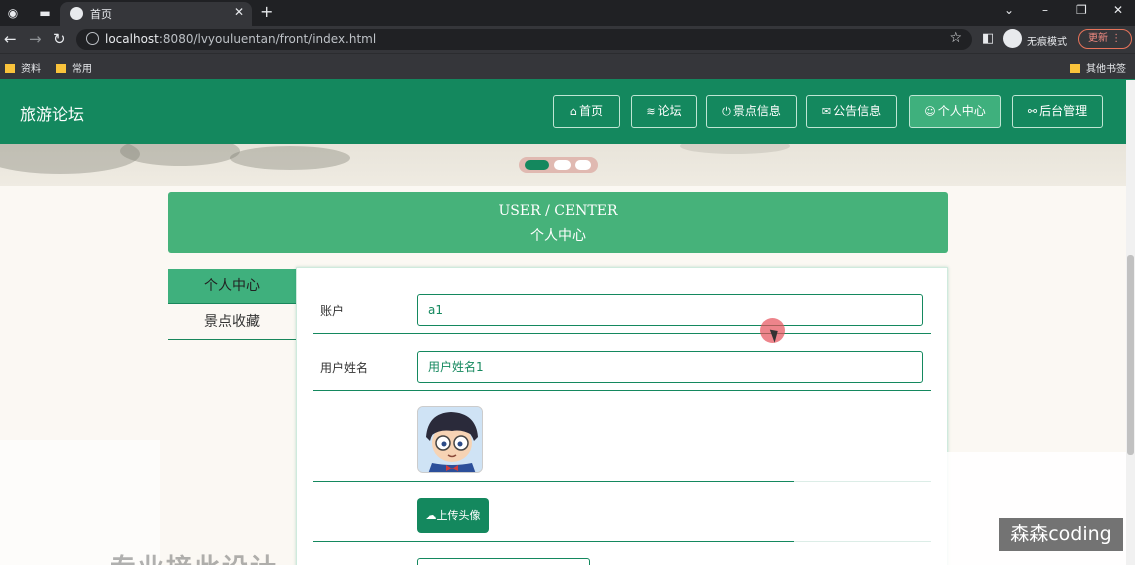 This screenshot has width=1135, height=565. I want to click on video-fade-overlay, so click(80, 502).